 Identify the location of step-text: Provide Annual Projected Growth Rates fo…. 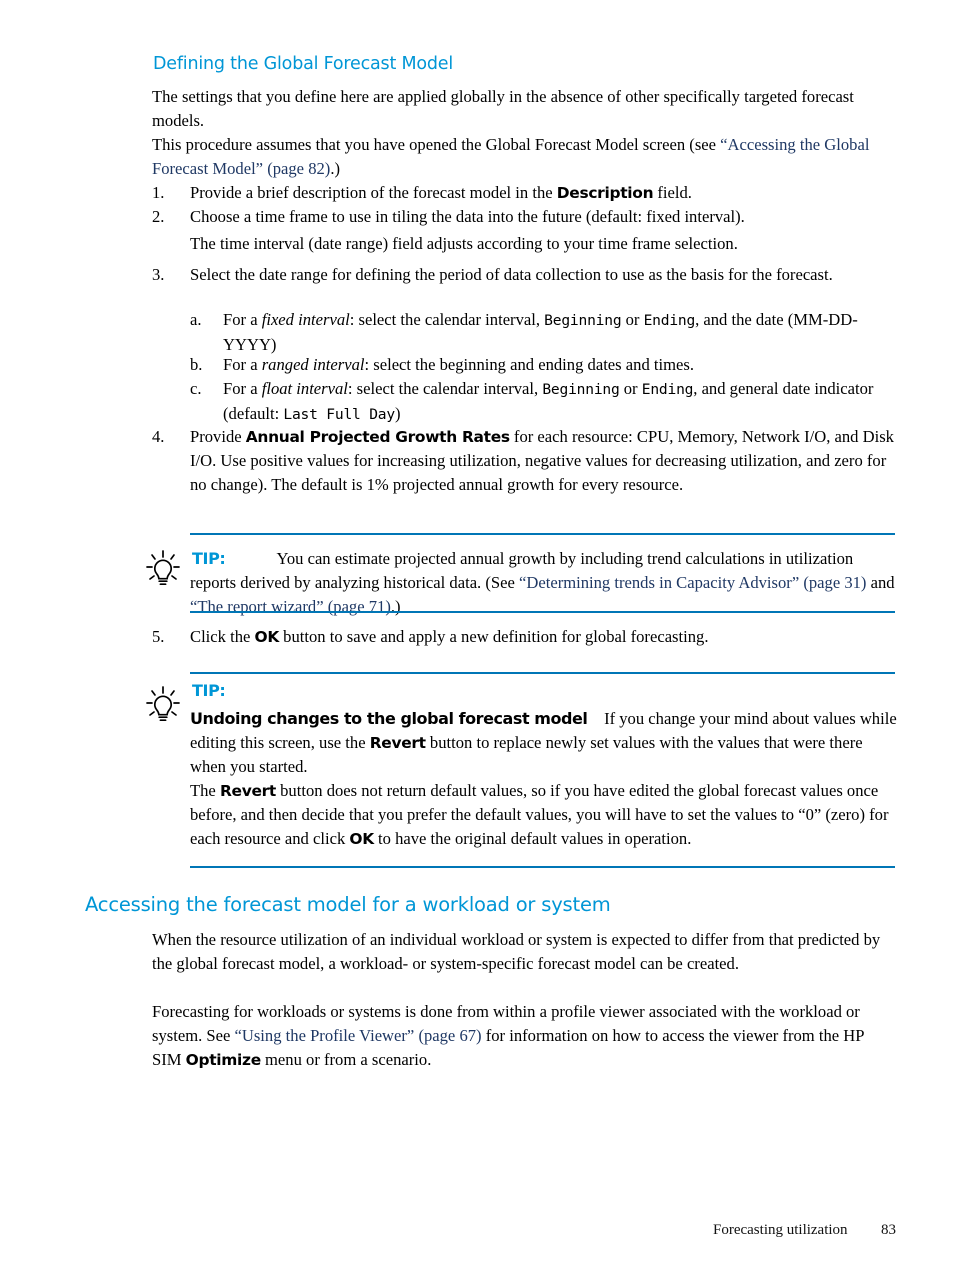
(542, 460).